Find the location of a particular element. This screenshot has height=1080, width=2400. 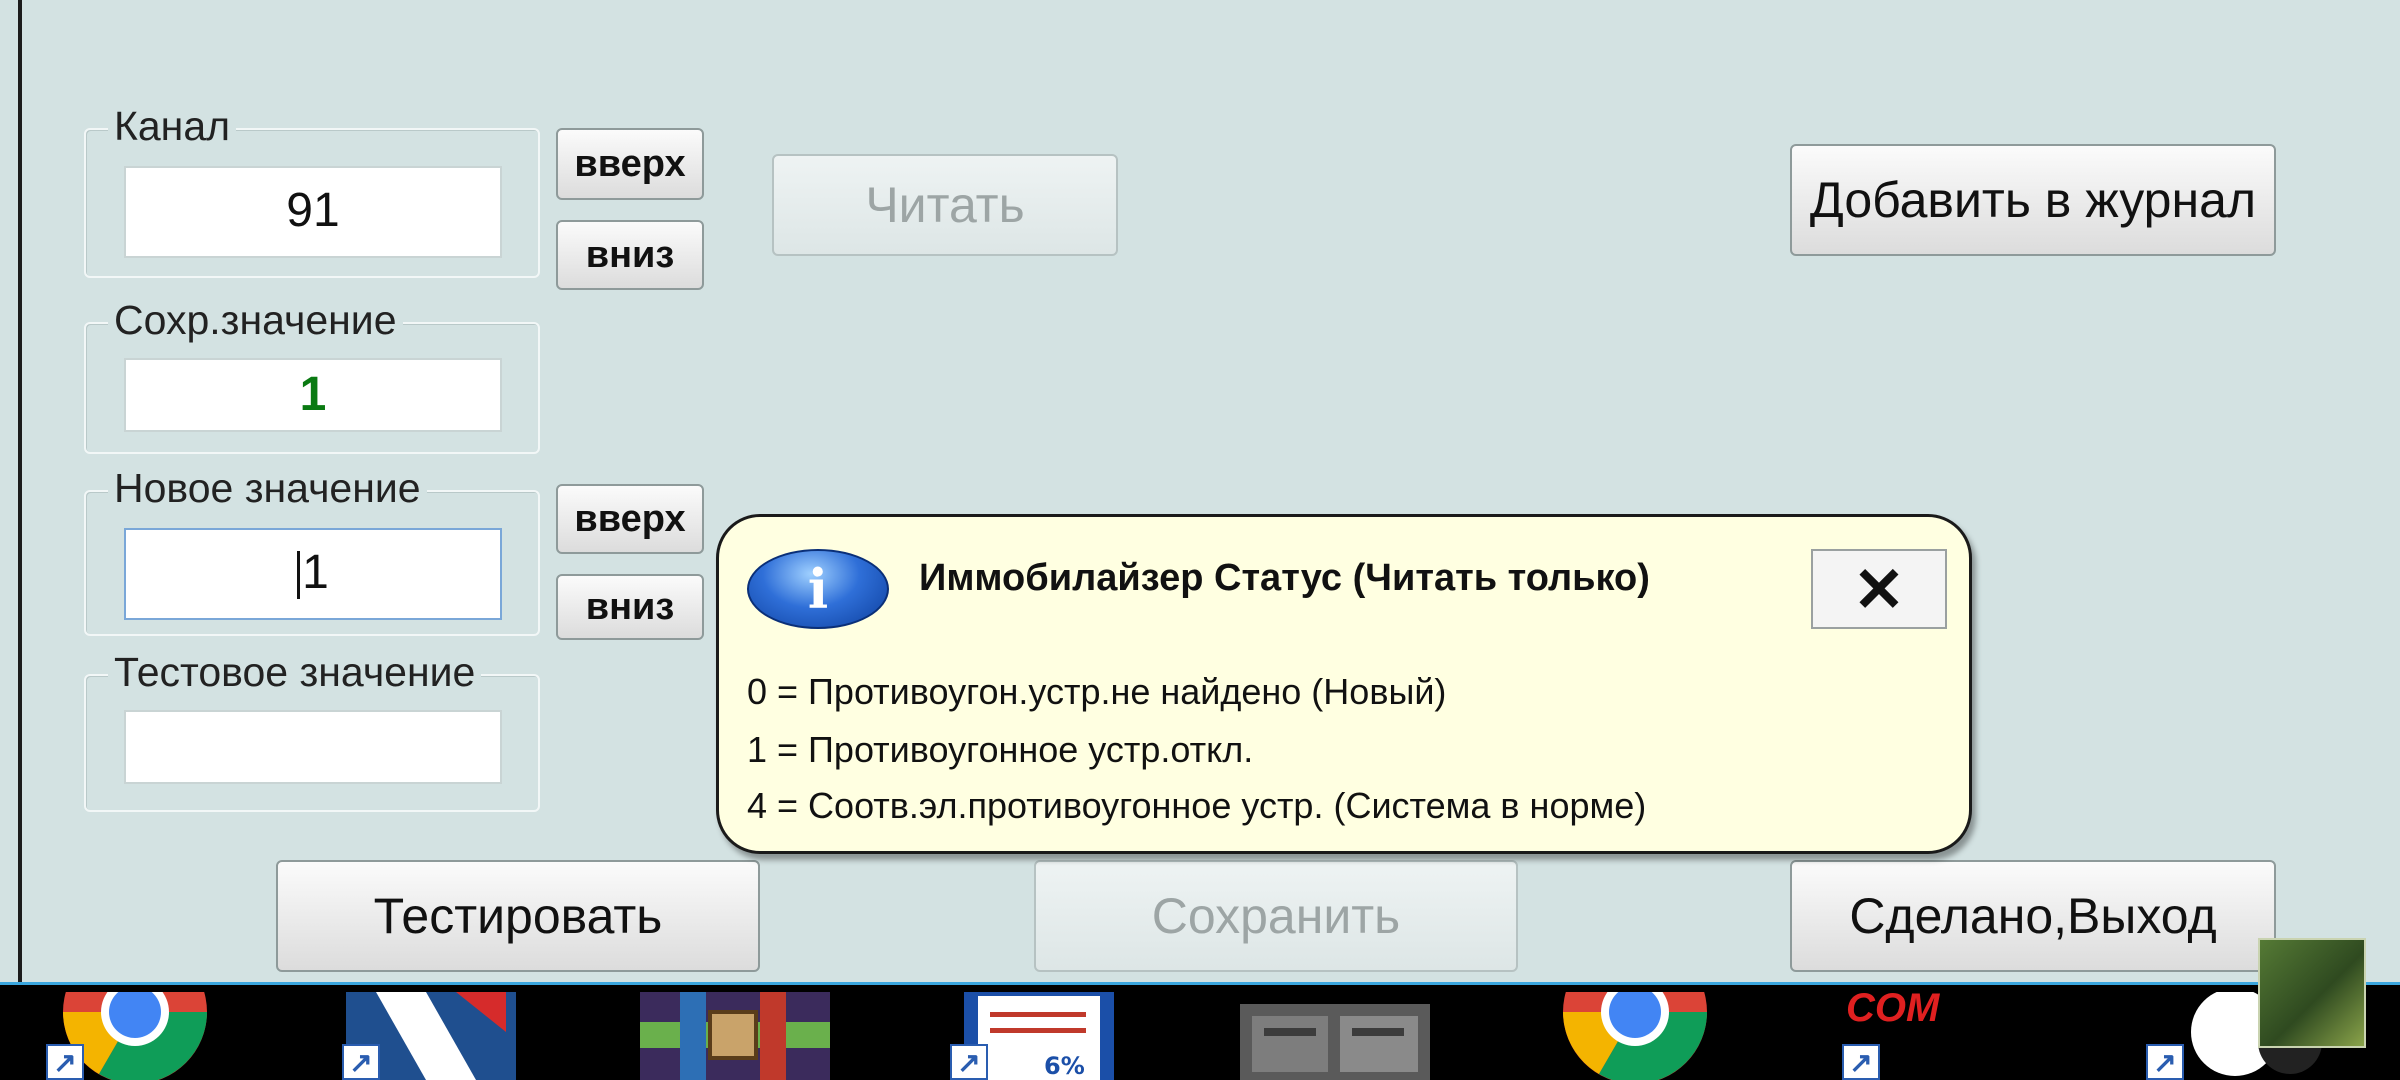

save-button: Сохранить is located at coordinates (1276, 916).